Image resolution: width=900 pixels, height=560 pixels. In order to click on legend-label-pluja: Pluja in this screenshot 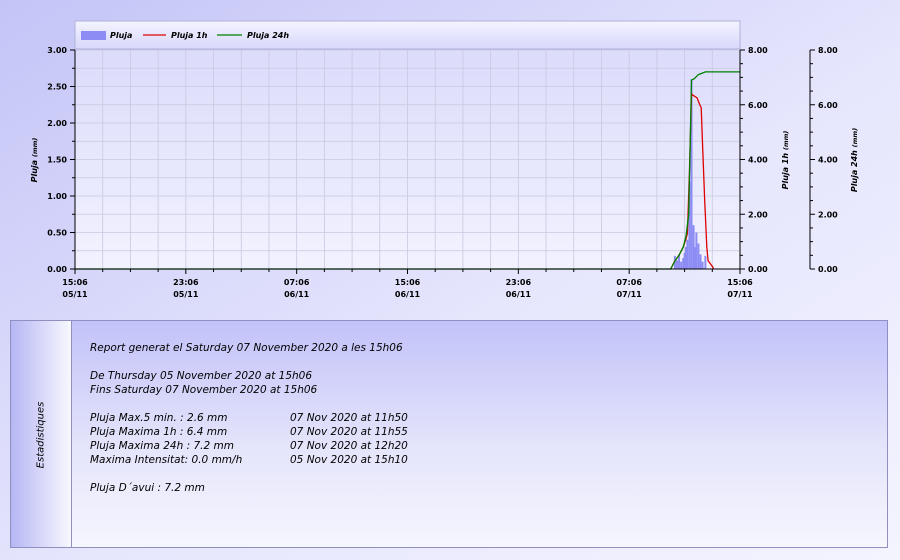, I will do `click(121, 35)`.